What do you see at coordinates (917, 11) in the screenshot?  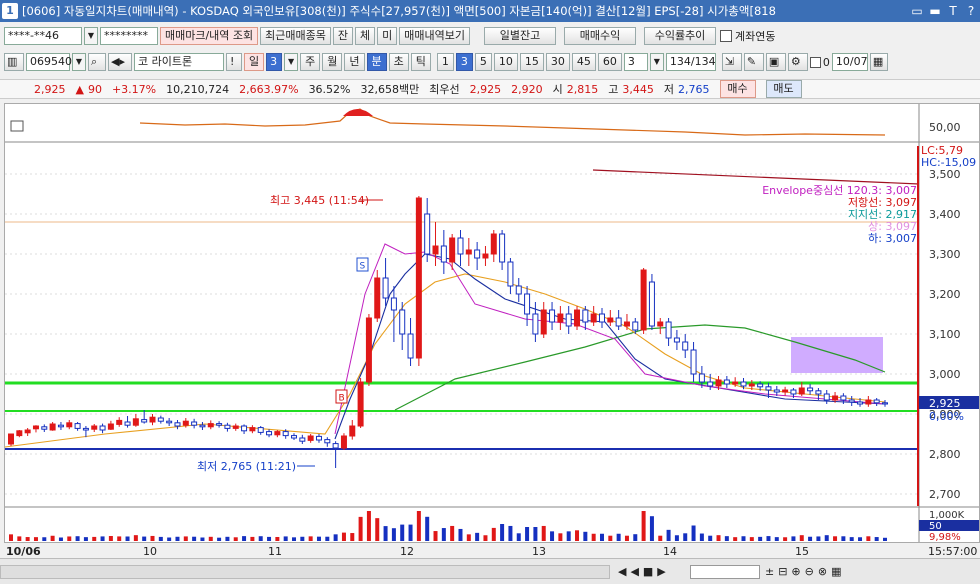 I see `restore-icon: ▭` at bounding box center [917, 11].